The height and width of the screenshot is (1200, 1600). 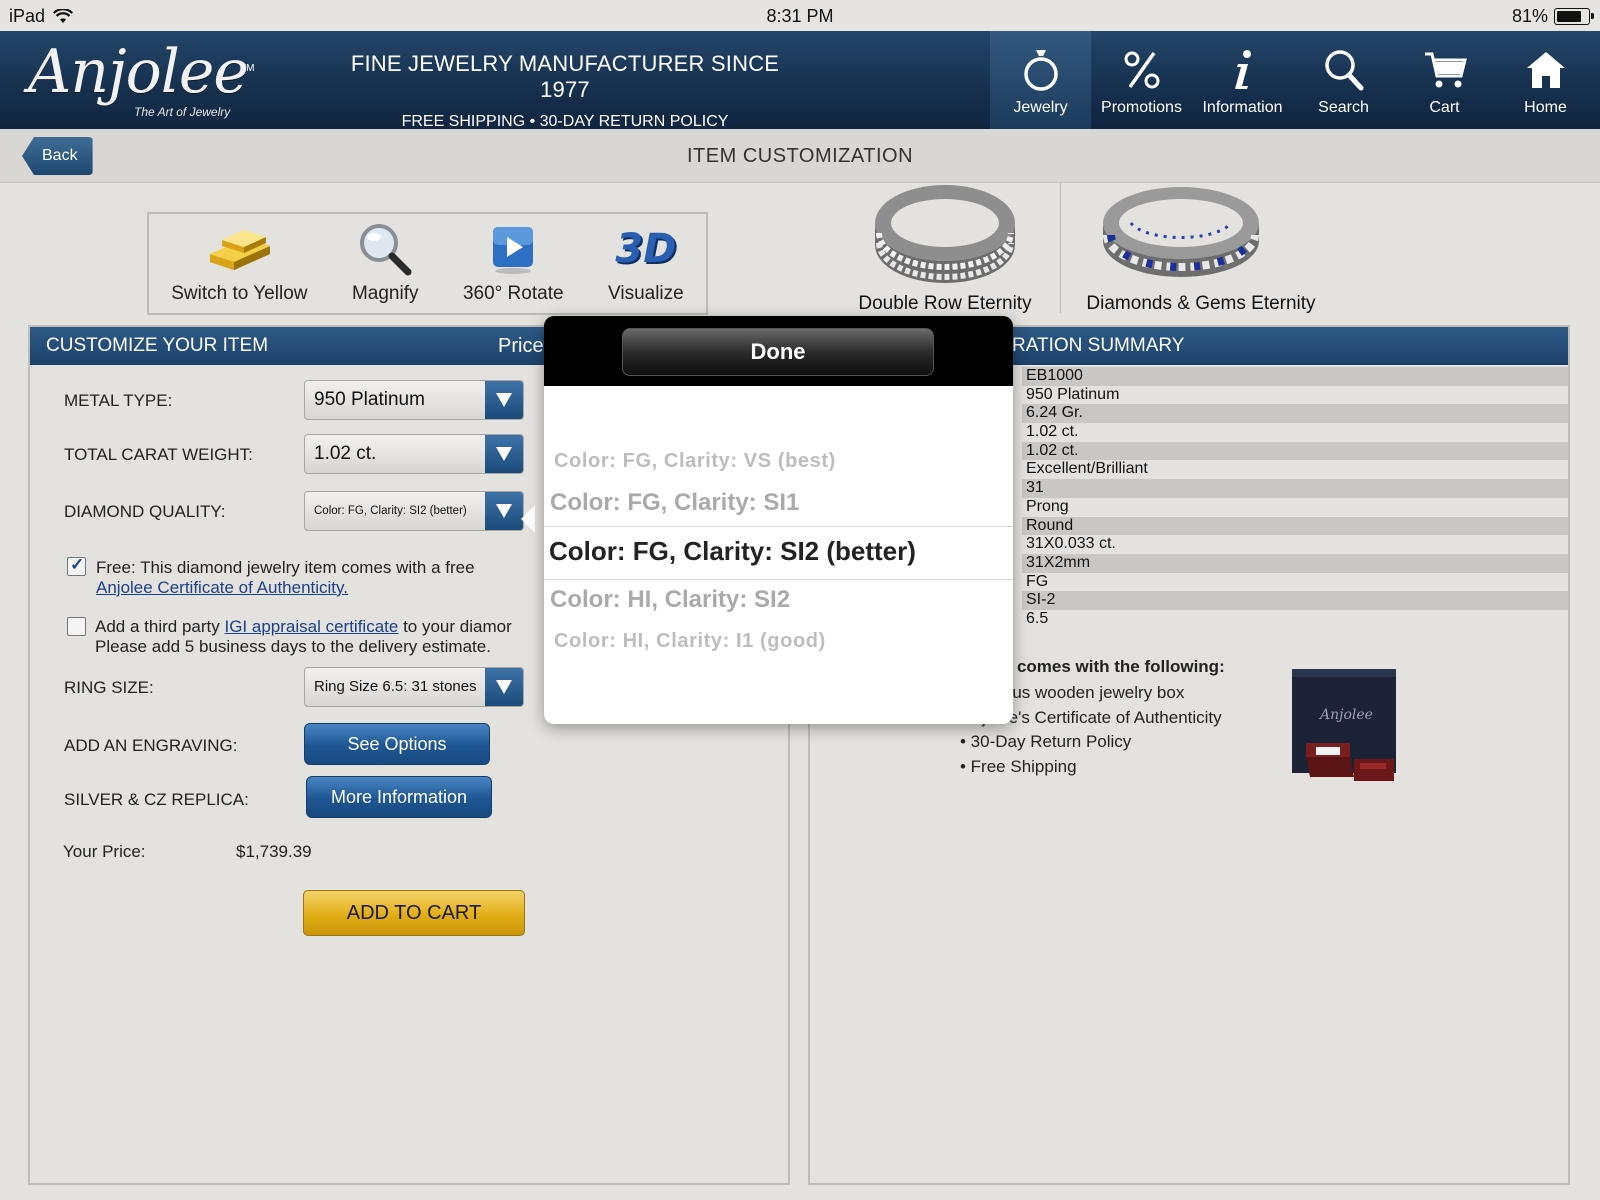 What do you see at coordinates (1041, 70) in the screenshot?
I see `ring-icon` at bounding box center [1041, 70].